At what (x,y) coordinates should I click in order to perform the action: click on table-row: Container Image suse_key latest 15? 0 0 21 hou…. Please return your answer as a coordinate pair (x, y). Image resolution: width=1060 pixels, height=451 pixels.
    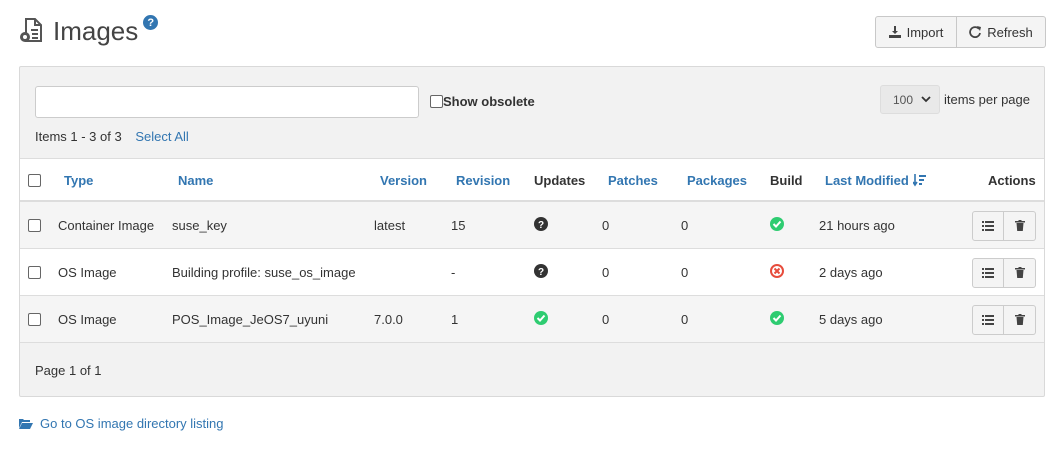
    Looking at the image, I should click on (532, 225).